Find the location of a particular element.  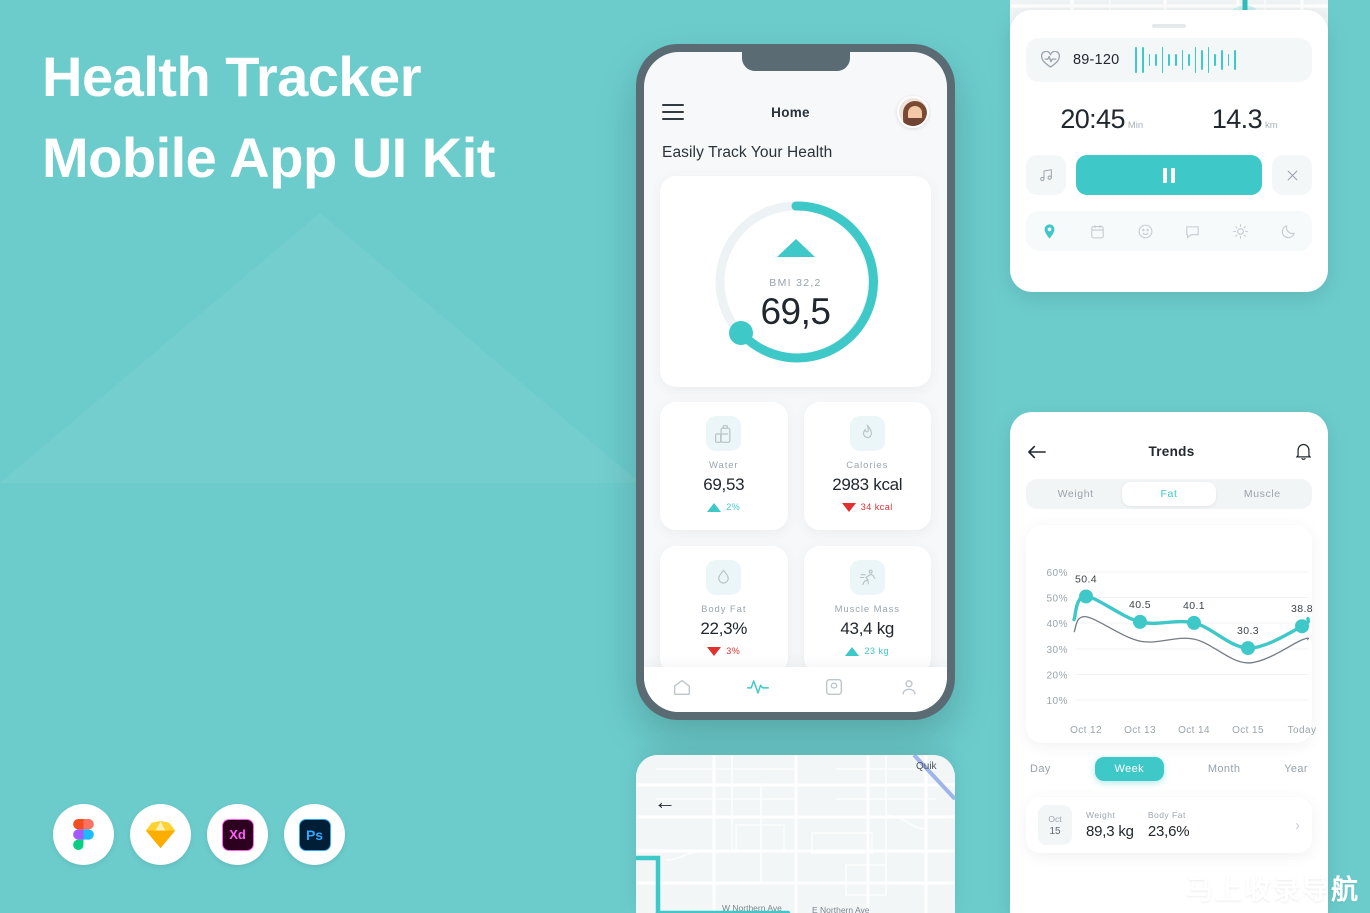

run-controls is located at coordinates (1169, 175).